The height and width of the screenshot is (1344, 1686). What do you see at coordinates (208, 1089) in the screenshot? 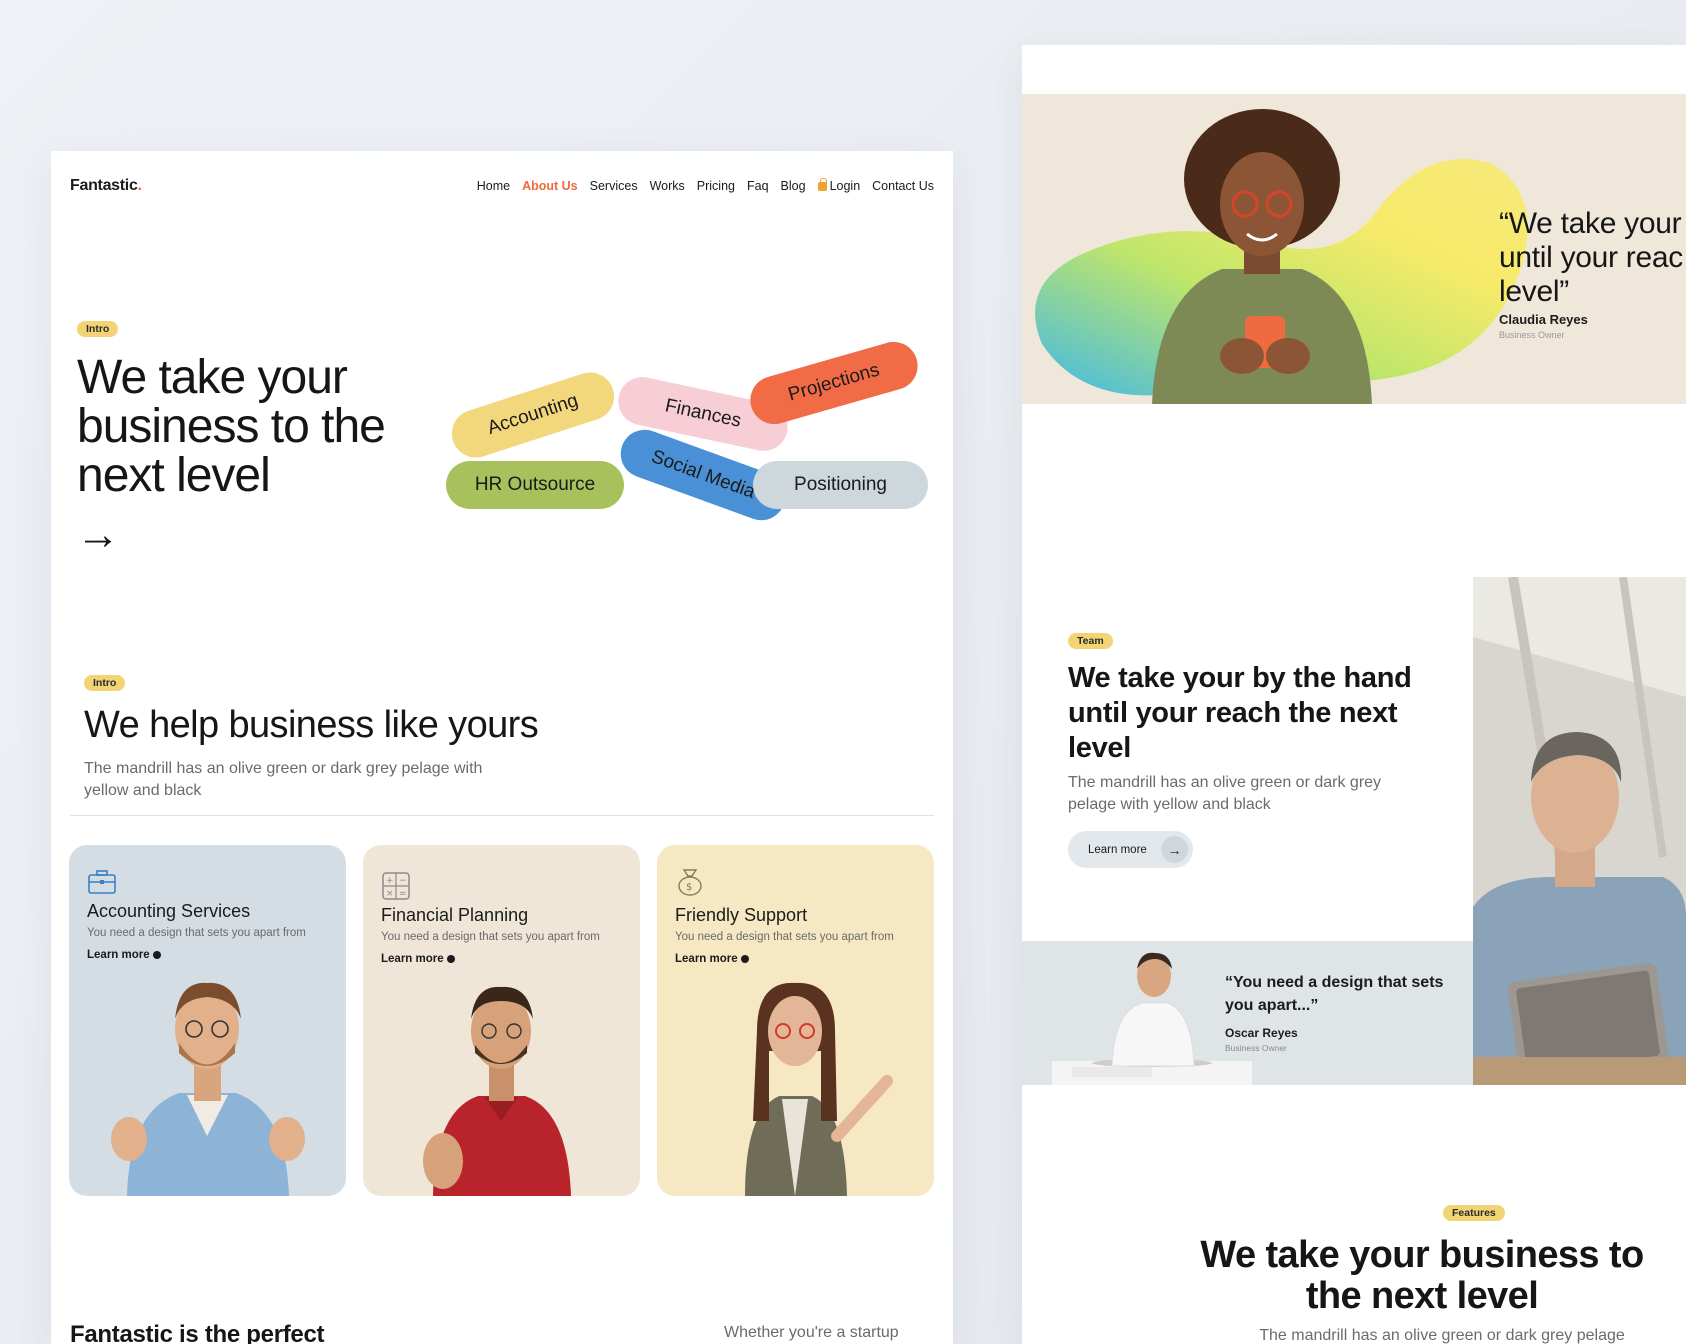
I see `man-thumbs-up-photo` at bounding box center [208, 1089].